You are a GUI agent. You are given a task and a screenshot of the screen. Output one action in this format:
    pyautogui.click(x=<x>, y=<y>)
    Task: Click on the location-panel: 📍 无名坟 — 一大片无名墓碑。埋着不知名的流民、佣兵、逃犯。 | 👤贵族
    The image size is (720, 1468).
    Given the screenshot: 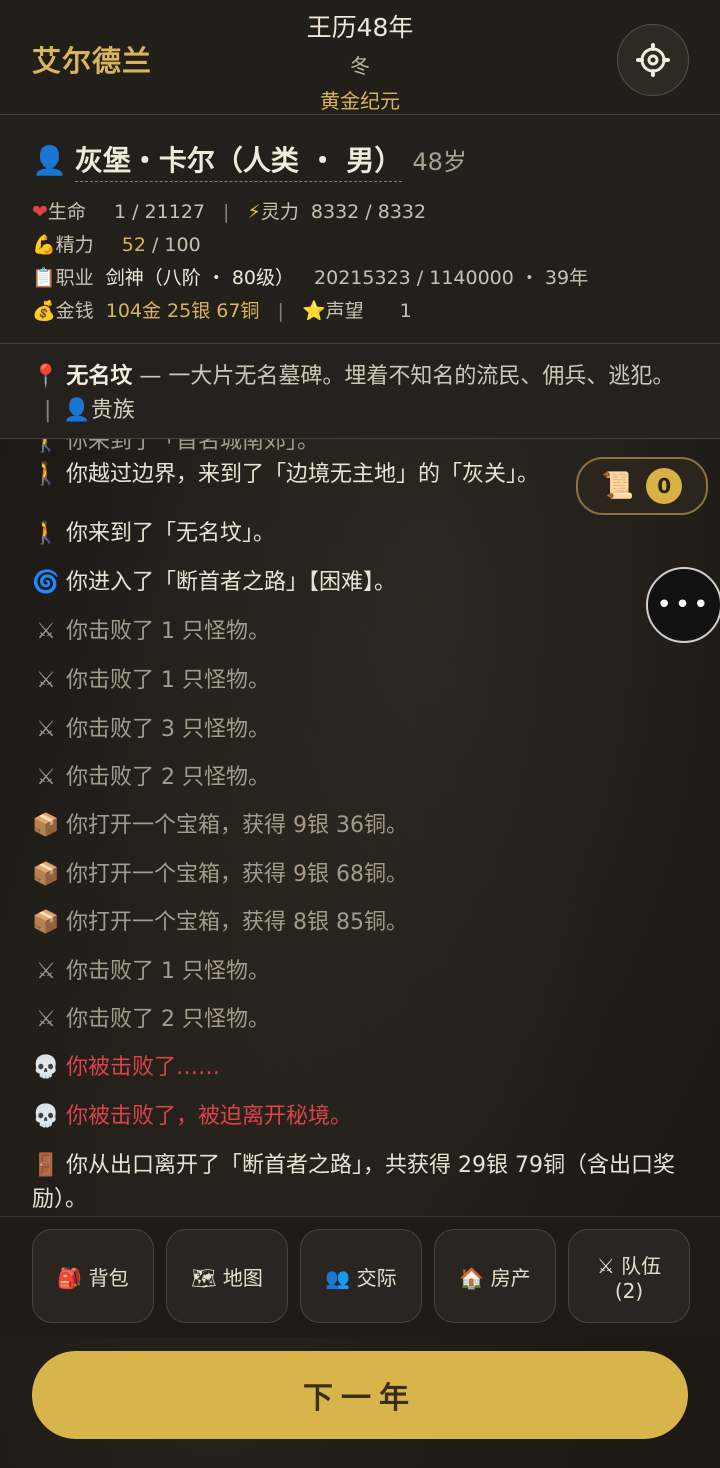 What is the action you would take?
    pyautogui.click(x=360, y=391)
    